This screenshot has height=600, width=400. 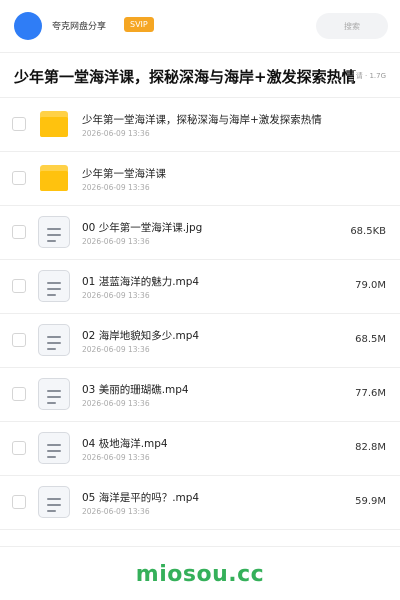 What do you see at coordinates (200, 26) in the screenshot?
I see `top-bar: 夸克网盘分享 SVIP` at bounding box center [200, 26].